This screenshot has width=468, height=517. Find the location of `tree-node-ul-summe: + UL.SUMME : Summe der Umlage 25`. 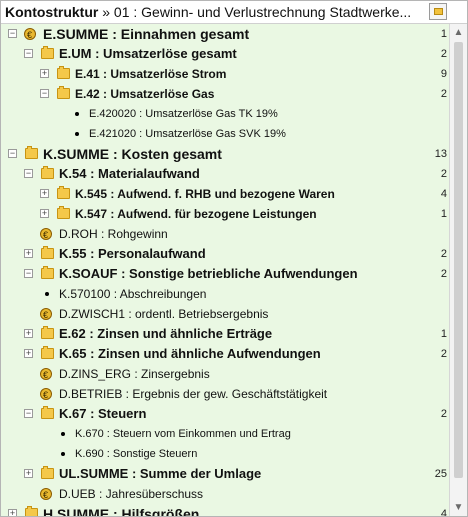

tree-node-ul-summe: + UL.SUMME : Summe der Umlage 25 is located at coordinates (225, 474).